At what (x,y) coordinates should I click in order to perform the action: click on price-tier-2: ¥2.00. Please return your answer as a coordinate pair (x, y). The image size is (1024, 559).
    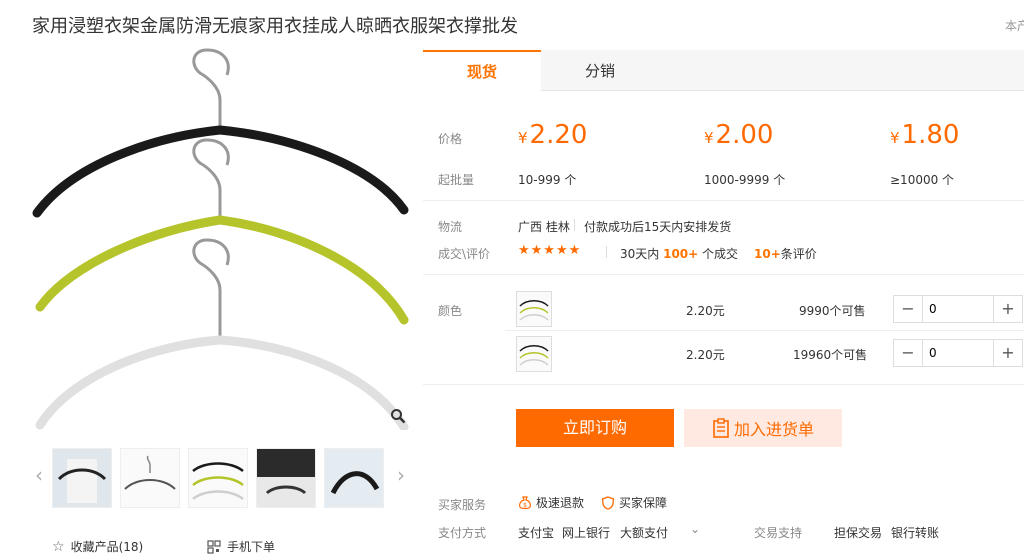
    Looking at the image, I should click on (739, 135).